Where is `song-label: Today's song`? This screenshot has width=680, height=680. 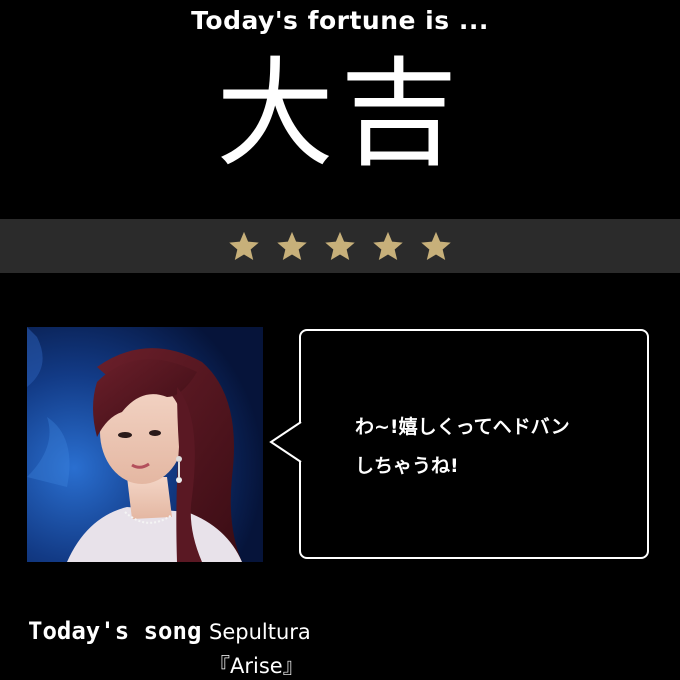
song-label: Today's song is located at coordinates (115, 631).